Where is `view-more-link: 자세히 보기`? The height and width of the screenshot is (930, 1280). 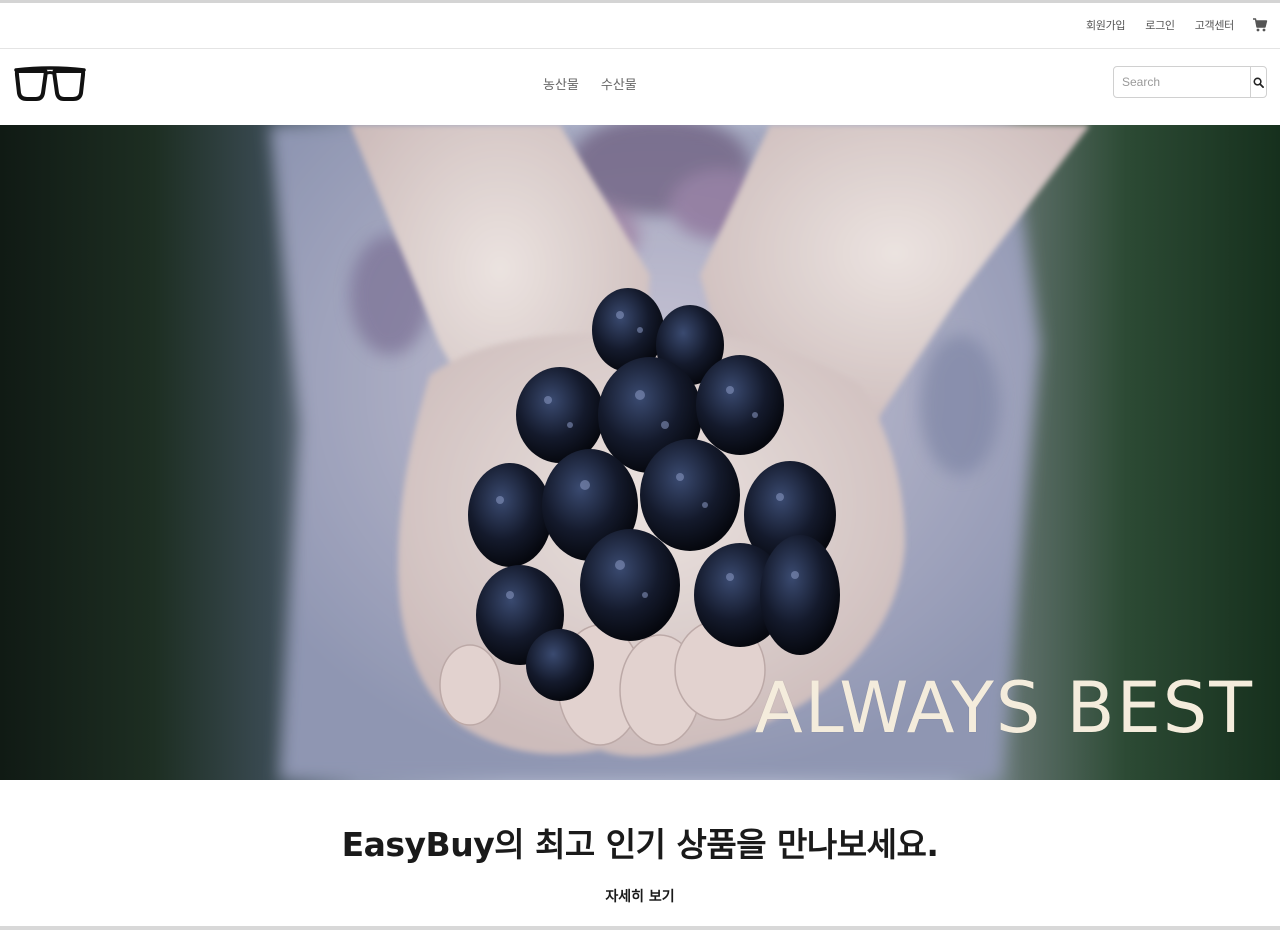
view-more-link: 자세히 보기 is located at coordinates (639, 897).